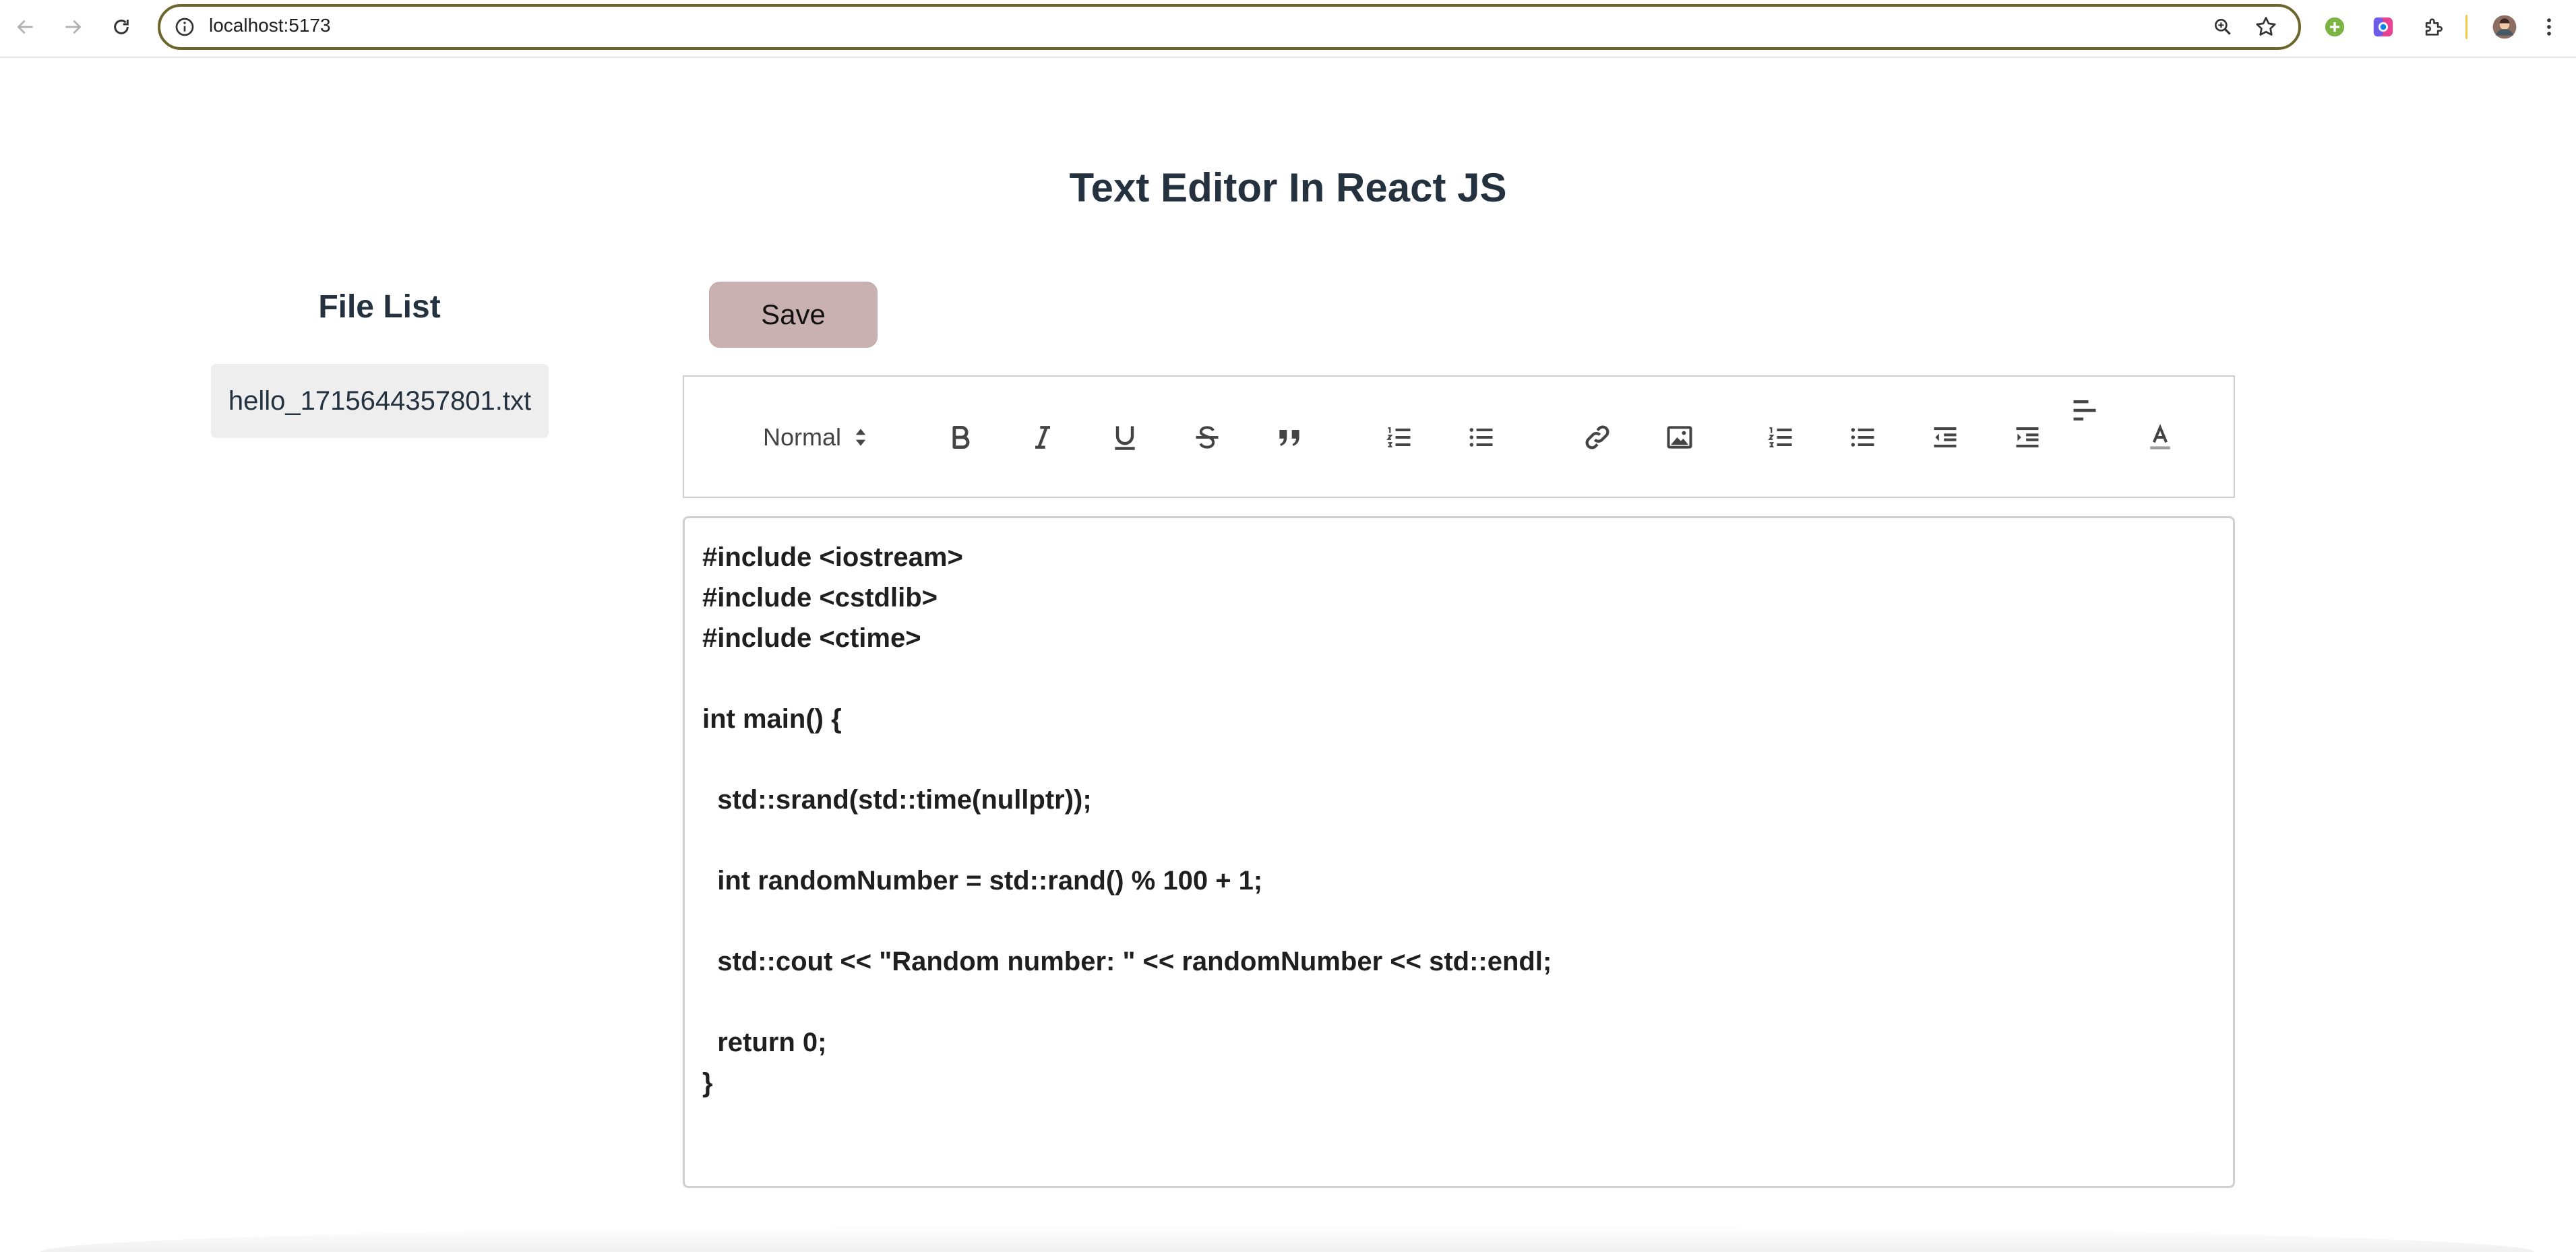  I want to click on address-bar: localhost:5173, so click(1230, 27).